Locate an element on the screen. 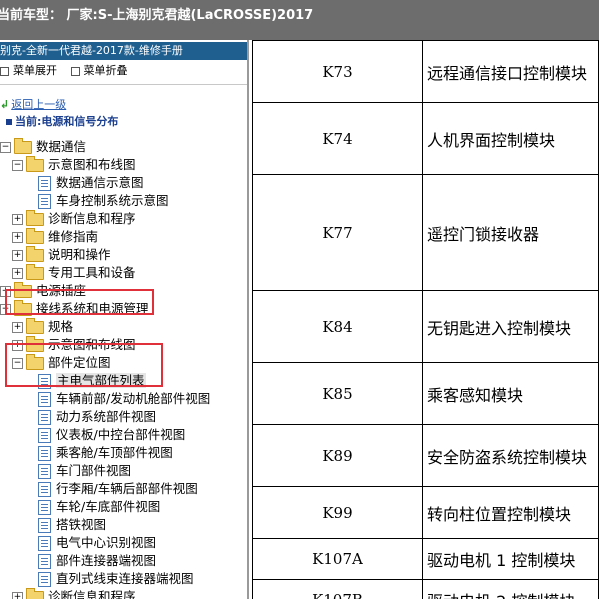  component-code: K85 is located at coordinates (337, 393).